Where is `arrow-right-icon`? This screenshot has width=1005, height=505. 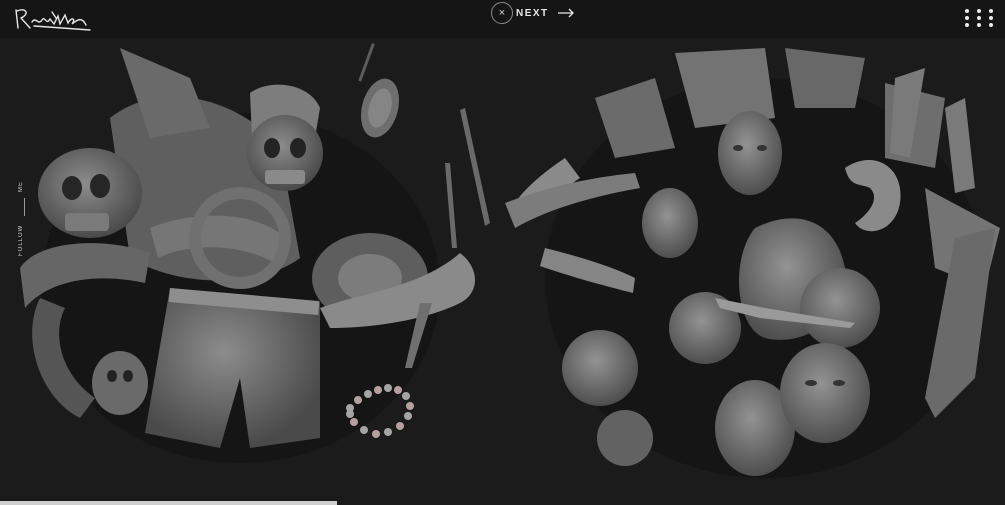 arrow-right-icon is located at coordinates (565, 13).